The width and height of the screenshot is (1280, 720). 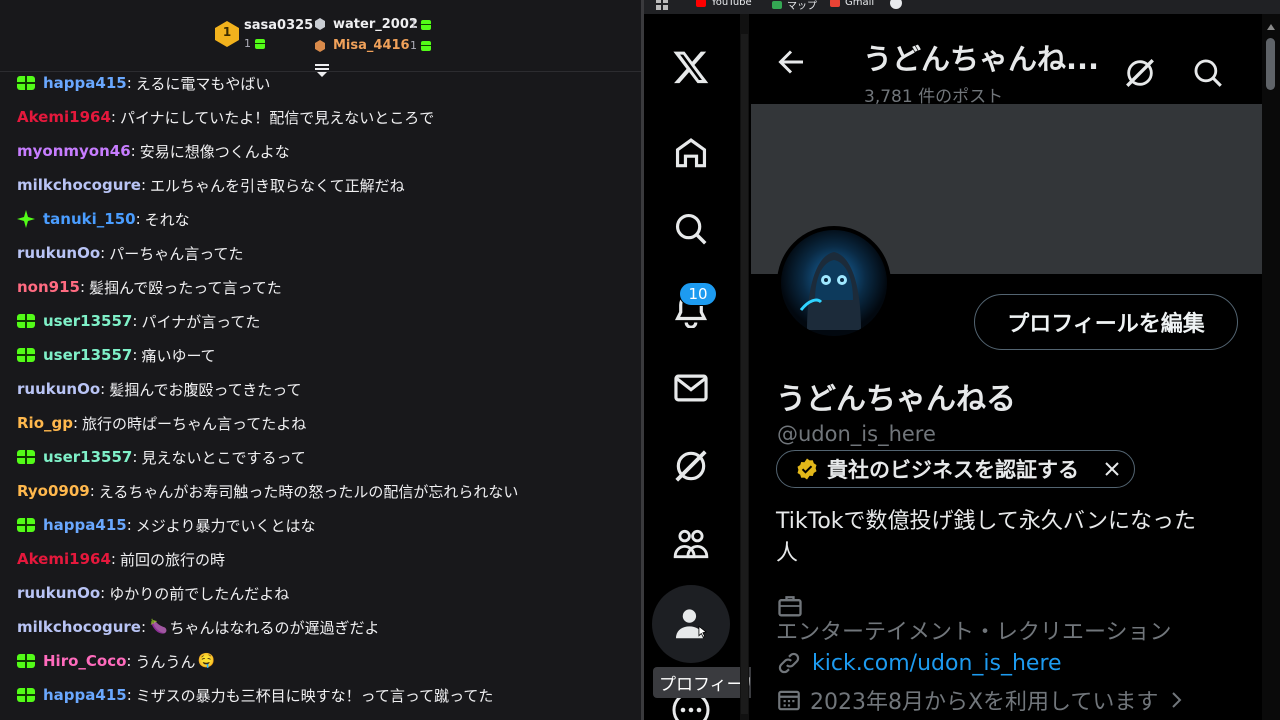 What do you see at coordinates (198, 627) in the screenshot?
I see `chat-message: milkchocogure: 🍆 ちゃんはなれるのが遅過ぎだよ` at bounding box center [198, 627].